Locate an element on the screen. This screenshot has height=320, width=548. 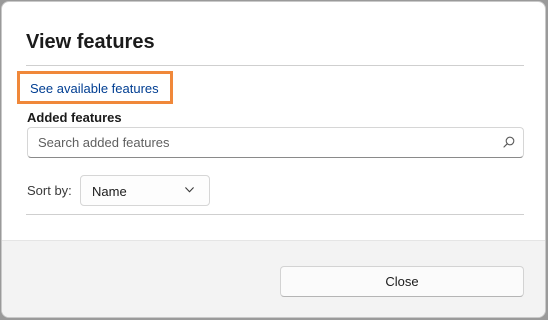
dialog-title: View features is located at coordinates (90, 42).